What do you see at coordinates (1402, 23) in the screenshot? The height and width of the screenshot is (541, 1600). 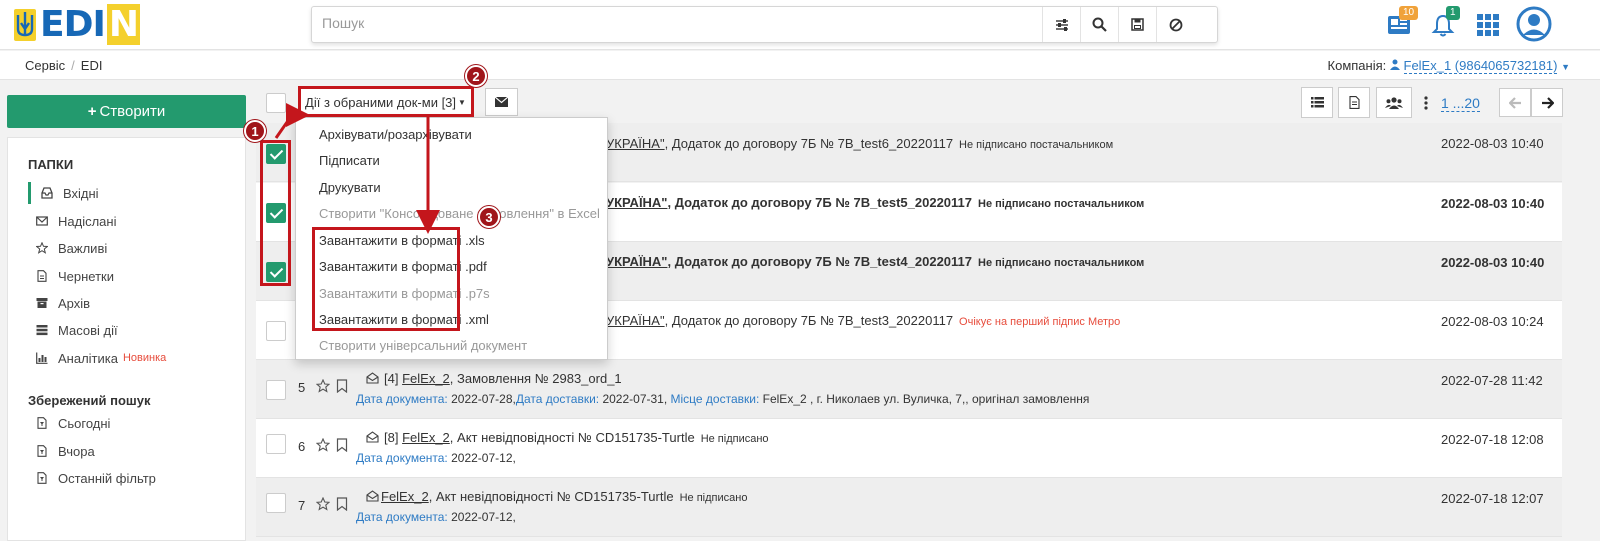 I see `reports-button: 10` at bounding box center [1402, 23].